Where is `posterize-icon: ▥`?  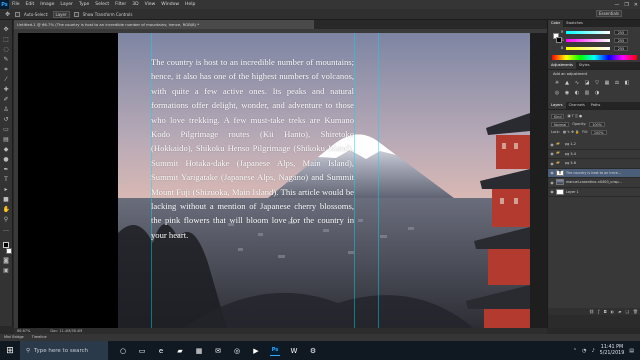
posterize-icon: ▥ is located at coordinates (587, 93).